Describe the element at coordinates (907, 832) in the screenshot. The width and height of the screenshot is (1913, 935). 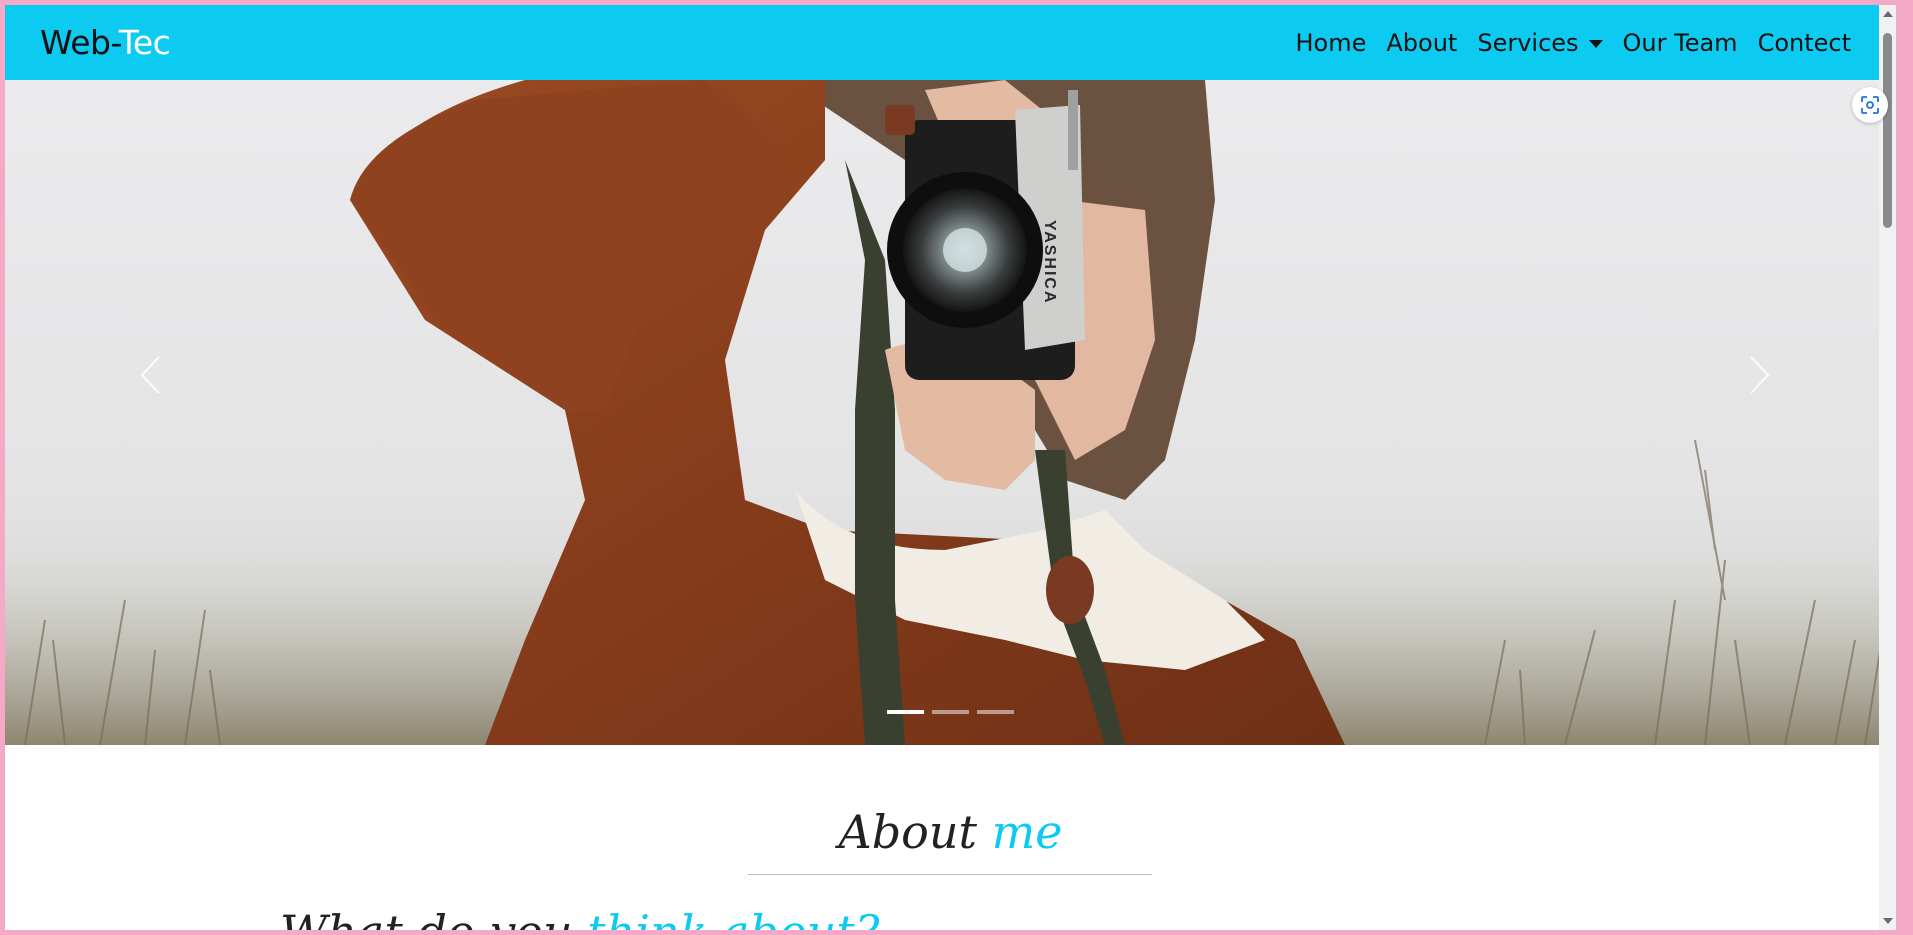
I see `about-title-main: About` at that location.